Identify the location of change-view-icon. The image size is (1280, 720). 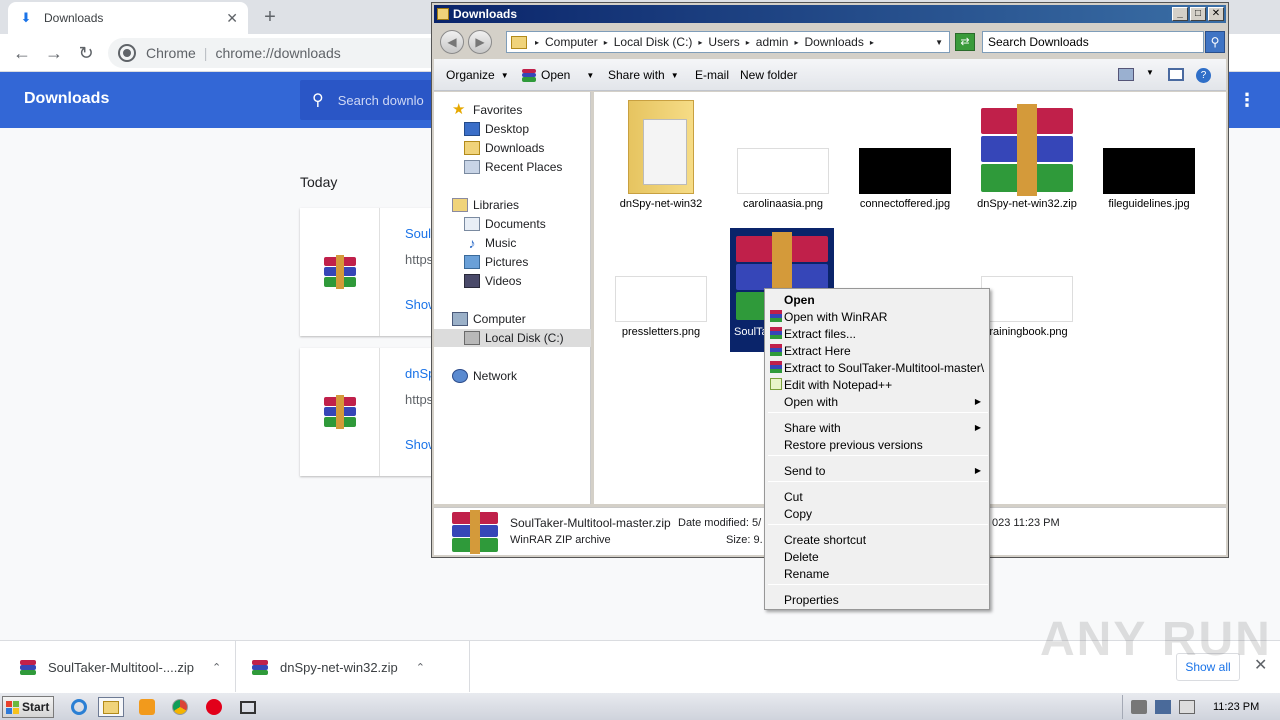
(1126, 74).